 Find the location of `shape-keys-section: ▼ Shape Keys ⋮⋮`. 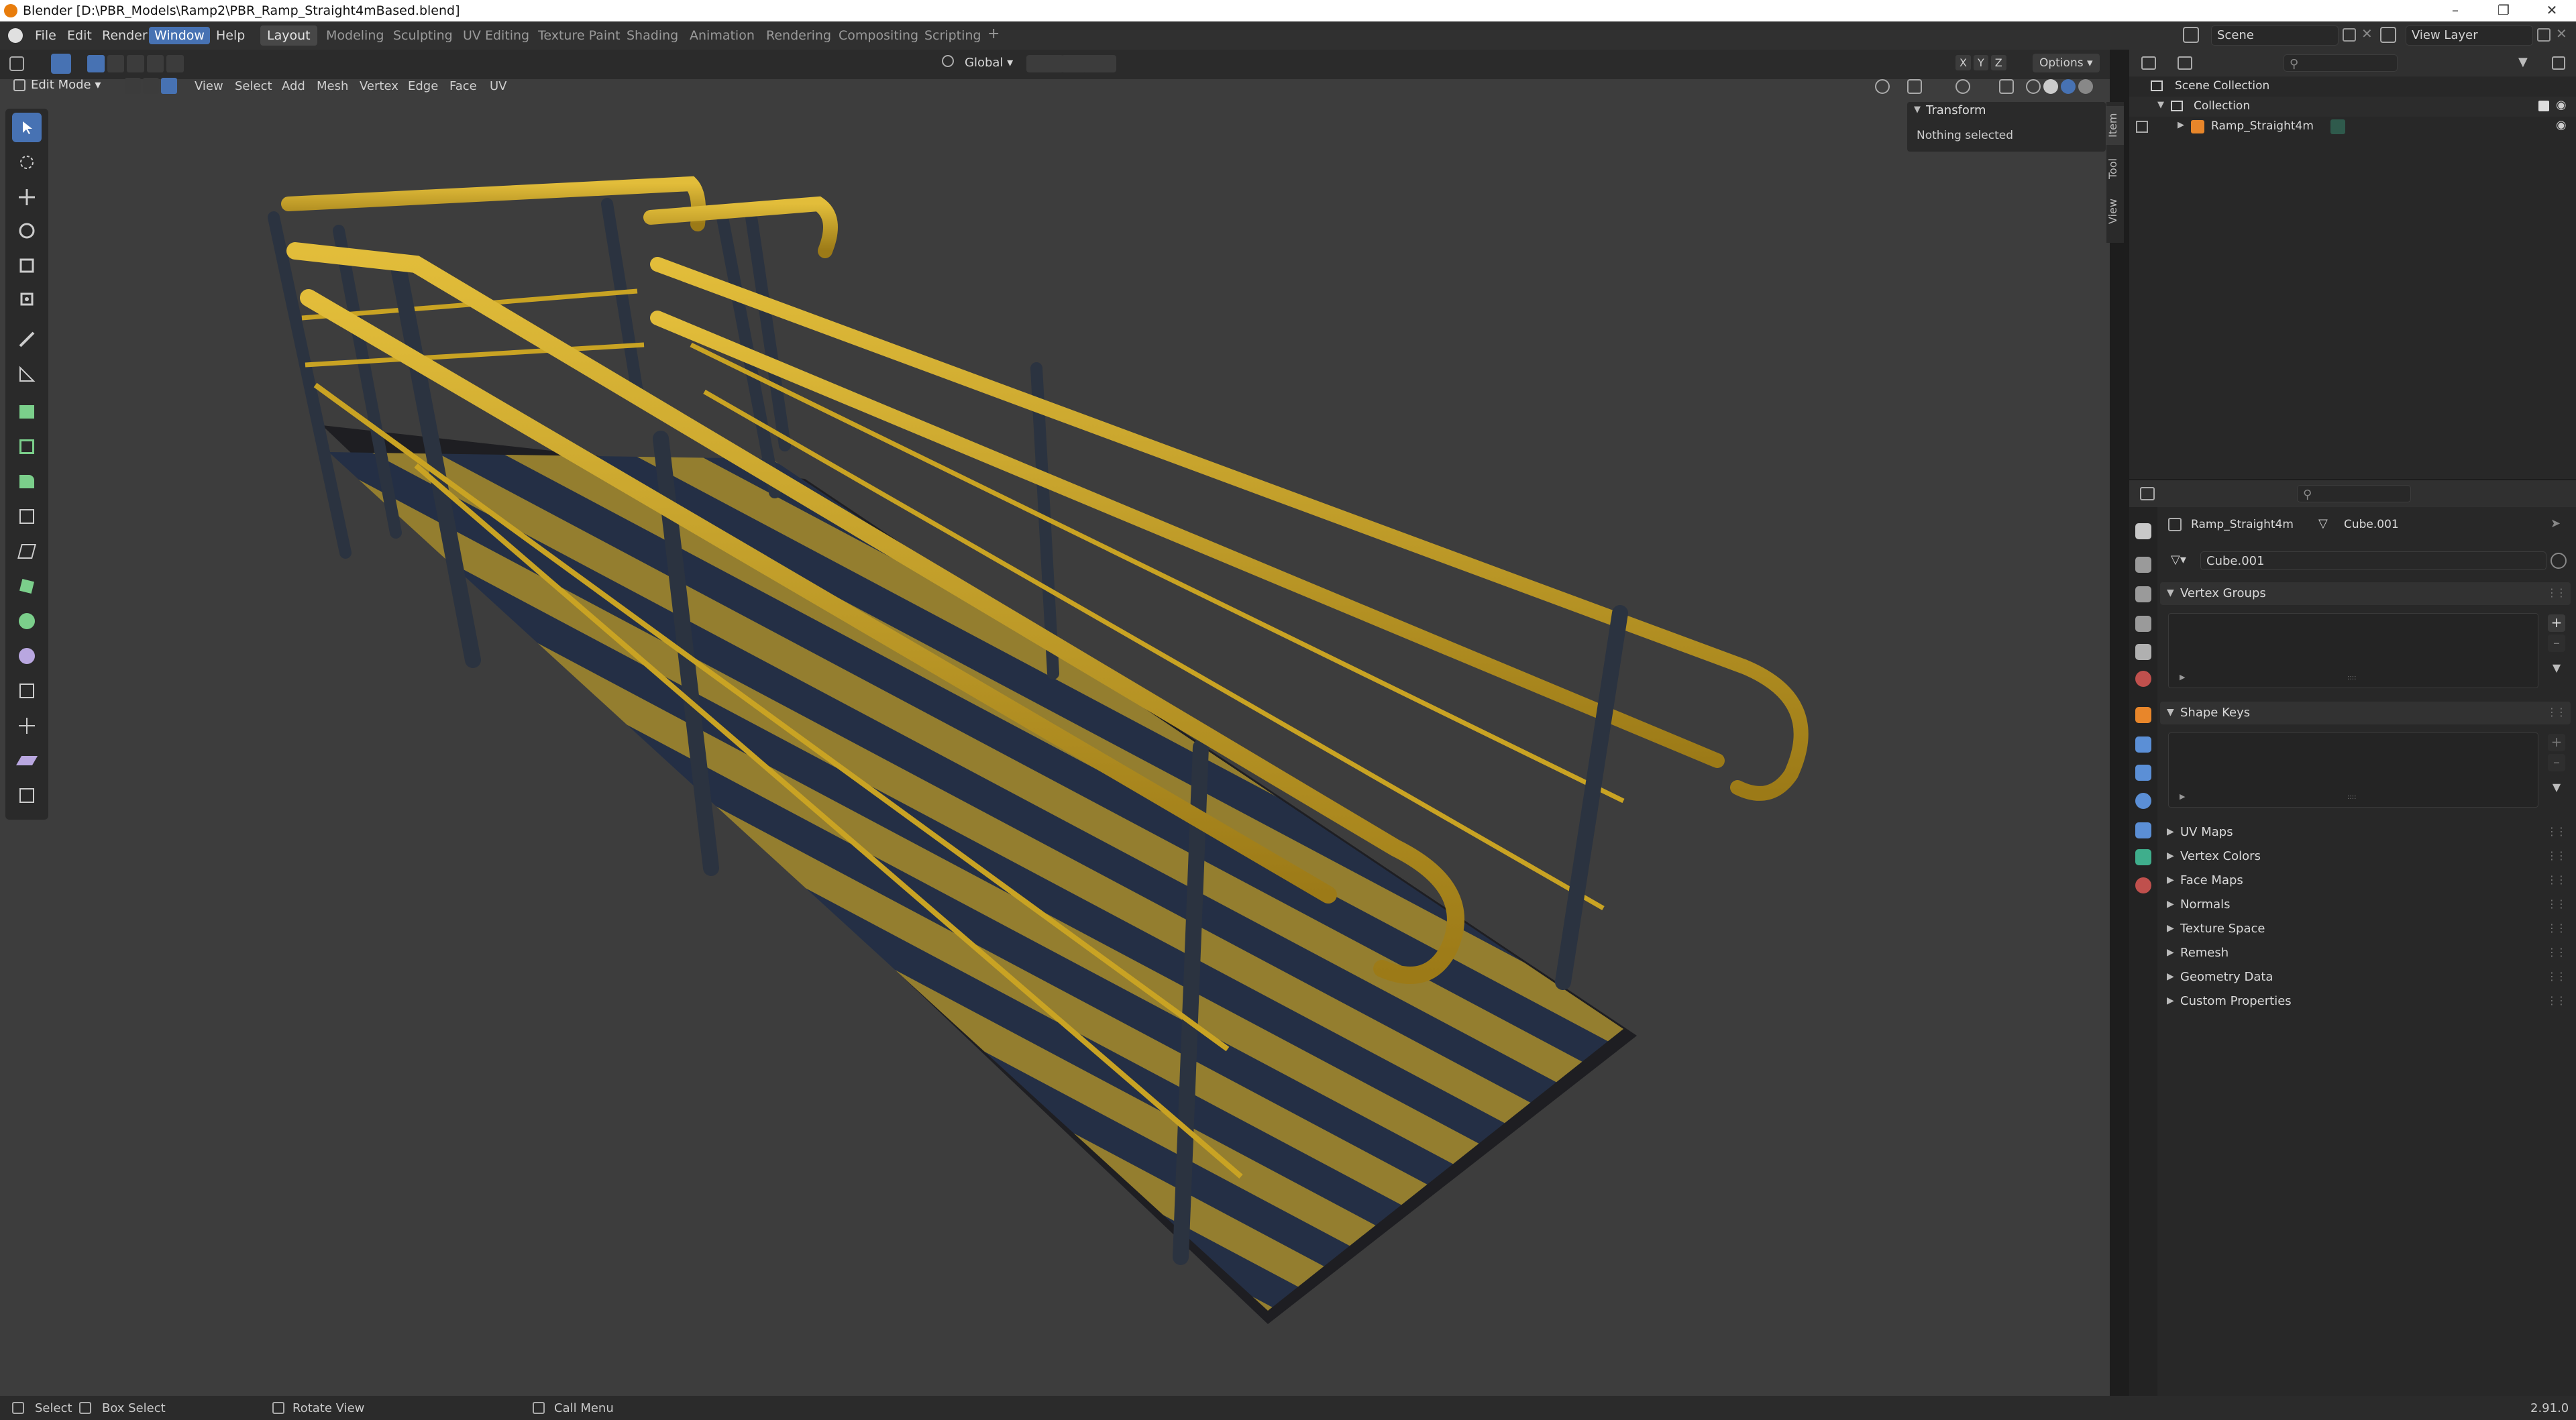

shape-keys-section: ▼ Shape Keys ⋮⋮ is located at coordinates (2365, 713).